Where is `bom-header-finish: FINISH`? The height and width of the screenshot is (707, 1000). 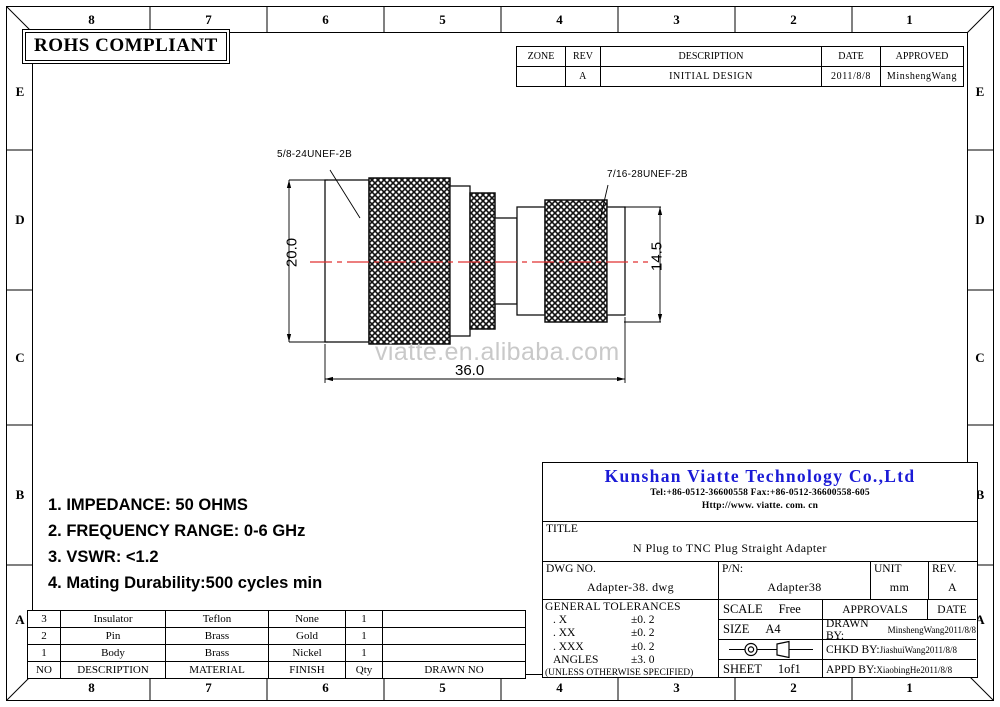
bom-header-finish: FINISH is located at coordinates (307, 670).